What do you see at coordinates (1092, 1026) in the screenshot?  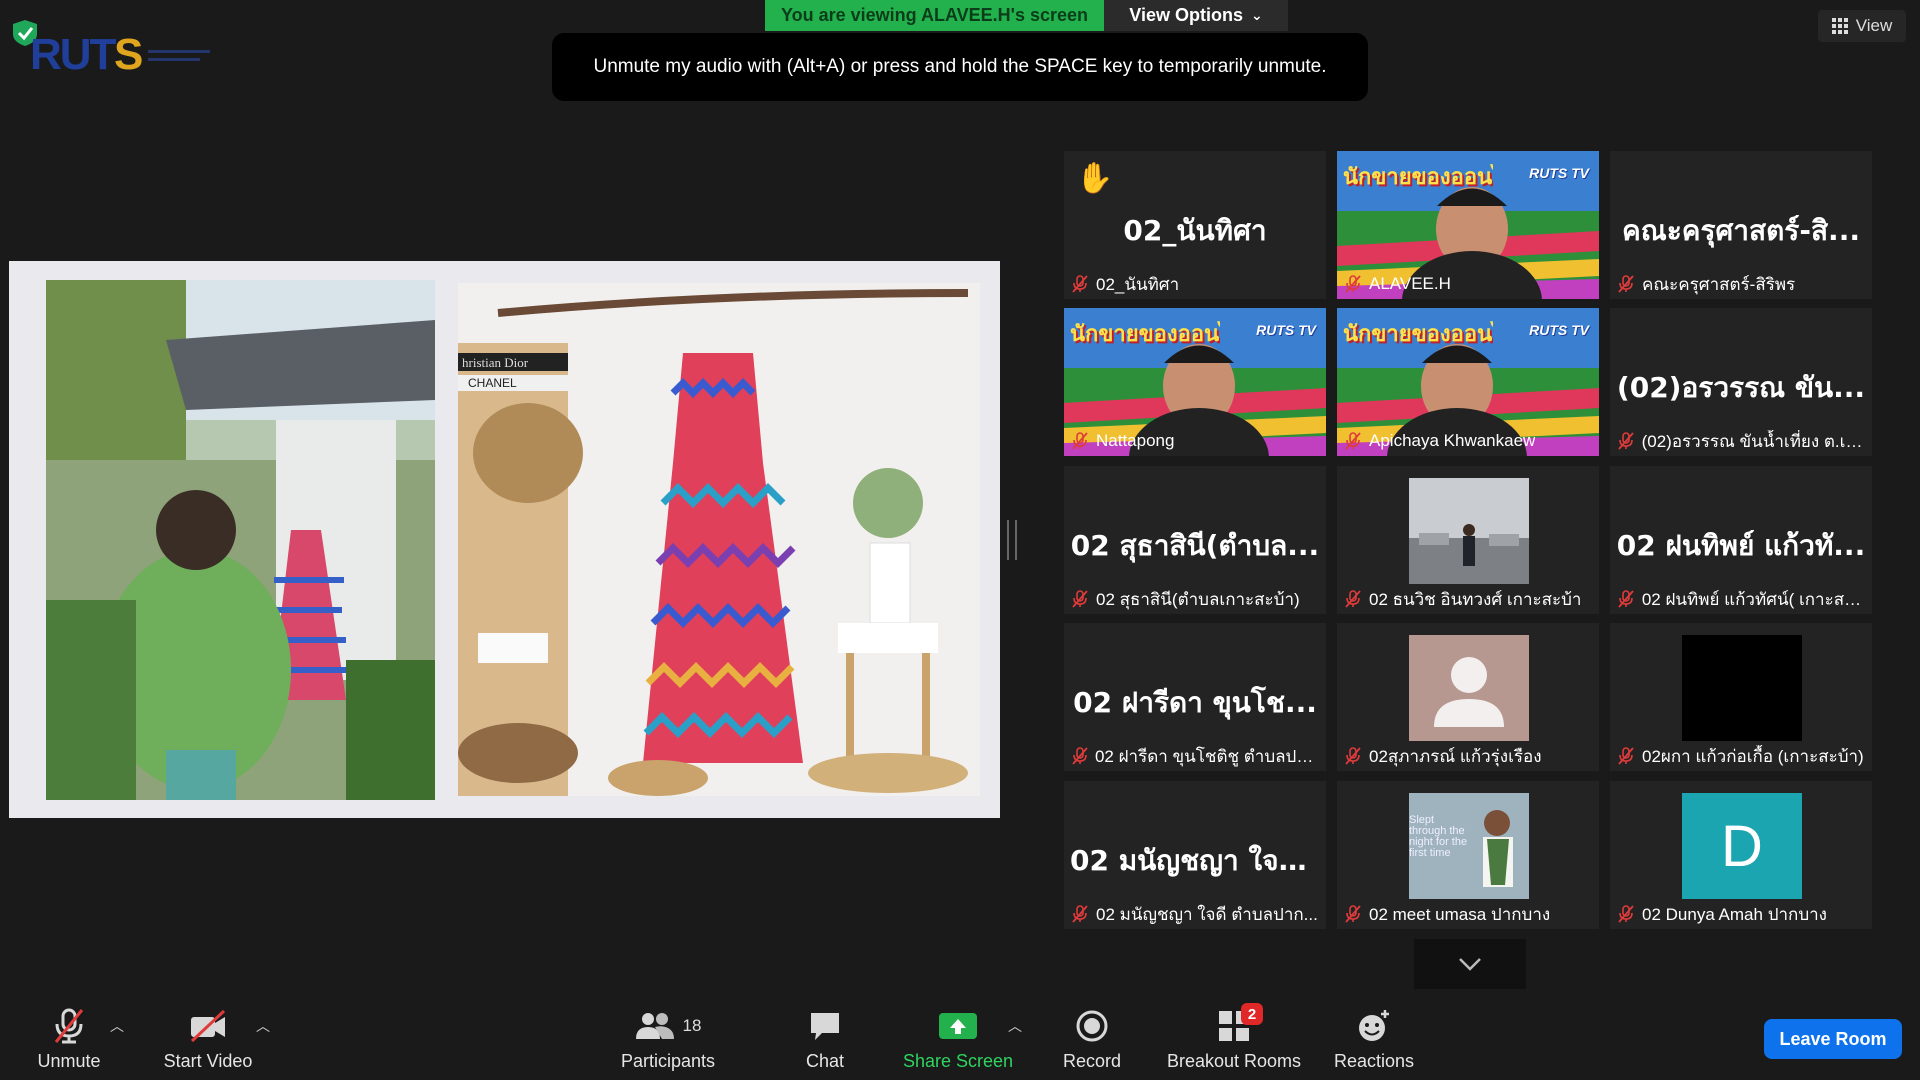 I see `record-icon` at bounding box center [1092, 1026].